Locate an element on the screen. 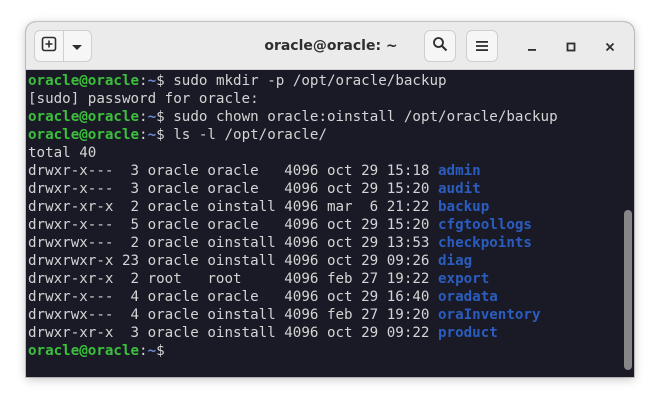 The width and height of the screenshot is (660, 407). maximize-icon is located at coordinates (571, 46).